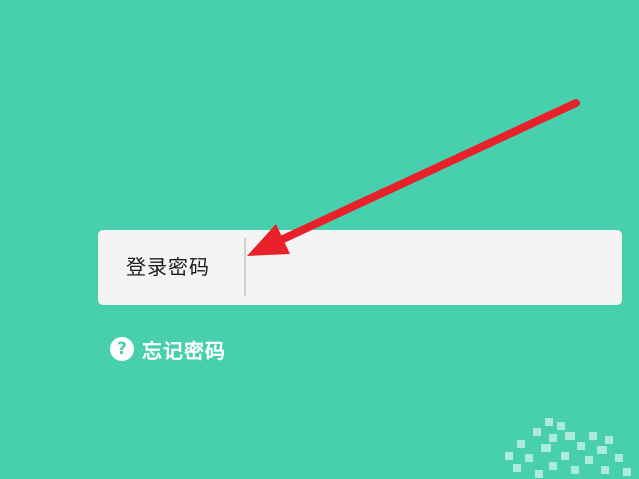 This screenshot has width=639, height=479. I want to click on forgot-password-link: ? 忘记密码, so click(168, 349).